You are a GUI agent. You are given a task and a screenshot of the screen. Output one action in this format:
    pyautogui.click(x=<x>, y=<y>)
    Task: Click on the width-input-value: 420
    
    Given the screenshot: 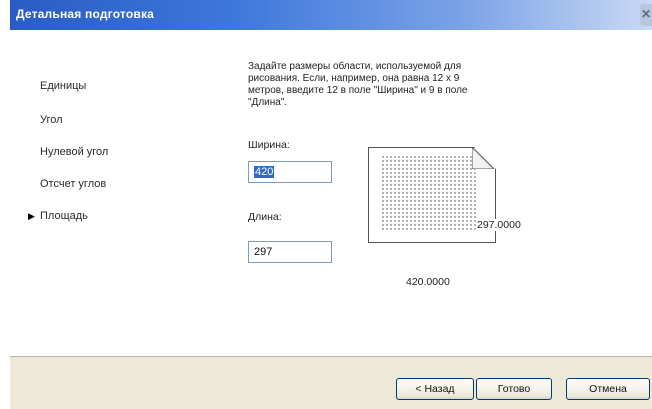 What is the action you would take?
    pyautogui.click(x=264, y=172)
    